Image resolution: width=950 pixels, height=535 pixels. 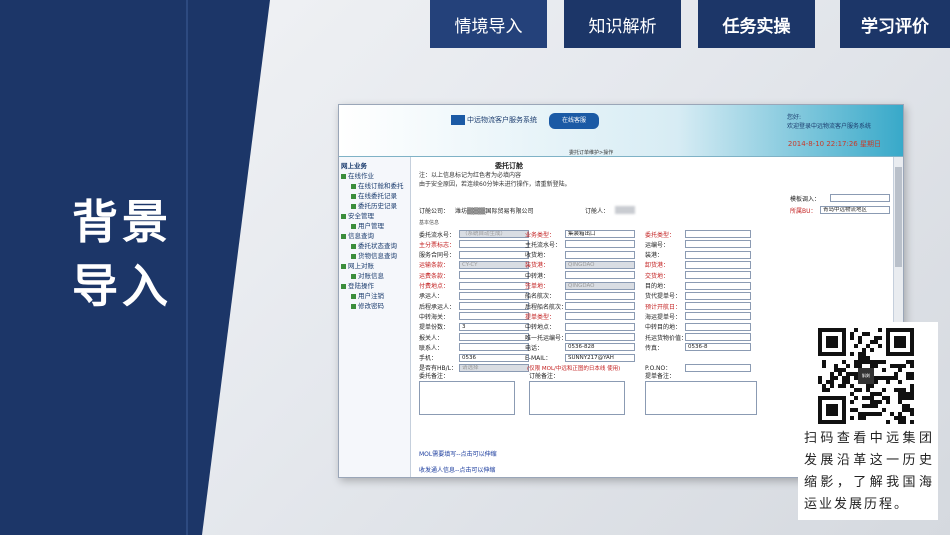 I want to click on sidebar-item: 信息查询, so click(x=374, y=236).